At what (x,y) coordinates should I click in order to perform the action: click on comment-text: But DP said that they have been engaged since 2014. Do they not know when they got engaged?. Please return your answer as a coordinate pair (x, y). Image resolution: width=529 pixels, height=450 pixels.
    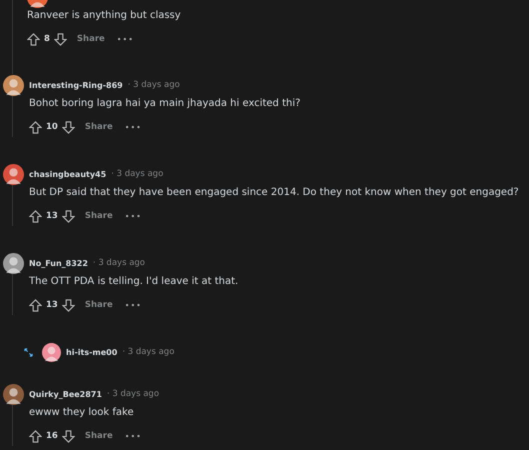
    Looking at the image, I should click on (274, 192).